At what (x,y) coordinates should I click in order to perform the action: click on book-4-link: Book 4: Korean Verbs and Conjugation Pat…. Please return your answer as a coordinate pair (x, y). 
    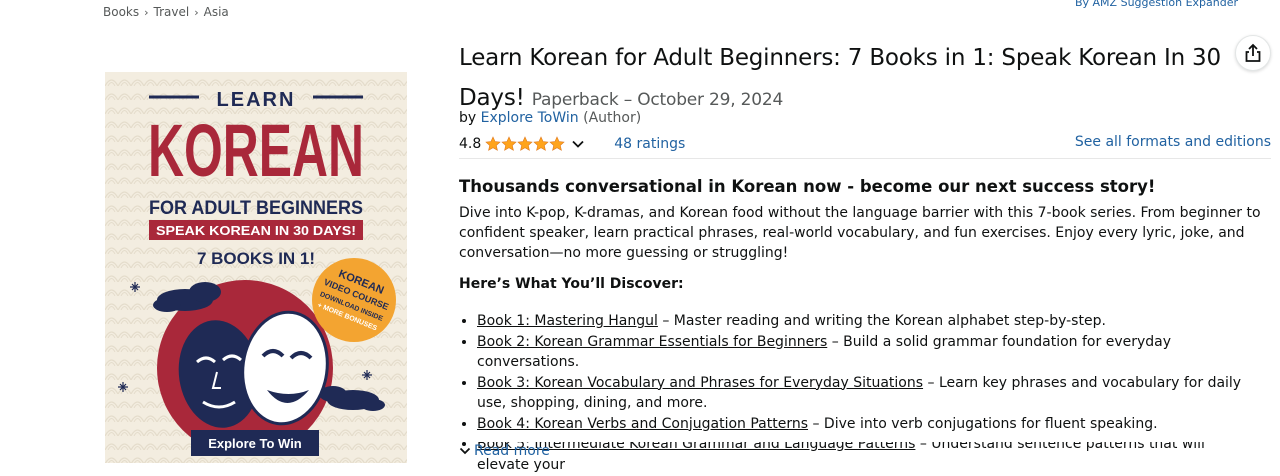
    Looking at the image, I should click on (642, 424).